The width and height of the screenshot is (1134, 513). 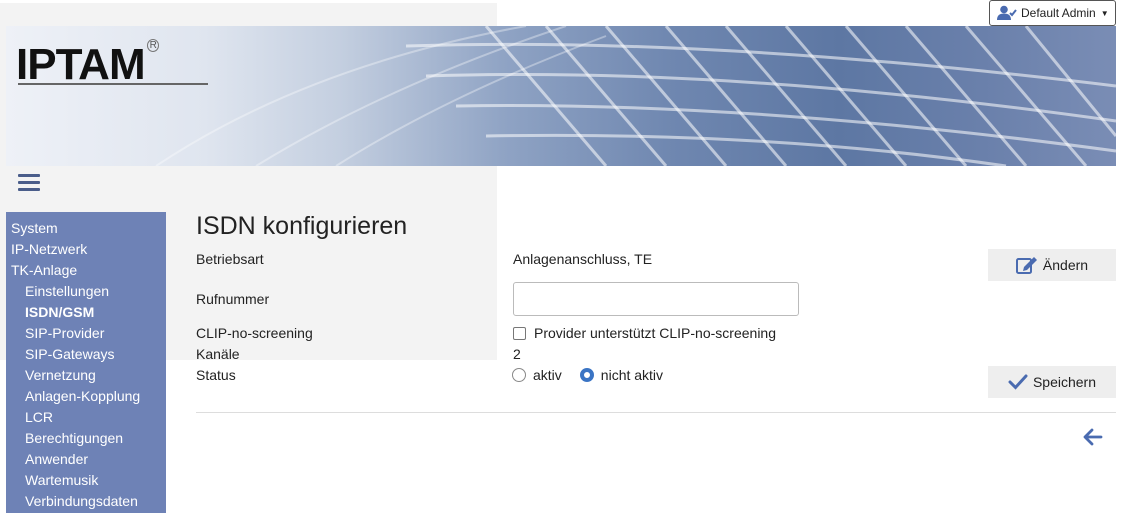 What do you see at coordinates (86, 417) in the screenshot?
I see `sidebar-item-lcr: LCR` at bounding box center [86, 417].